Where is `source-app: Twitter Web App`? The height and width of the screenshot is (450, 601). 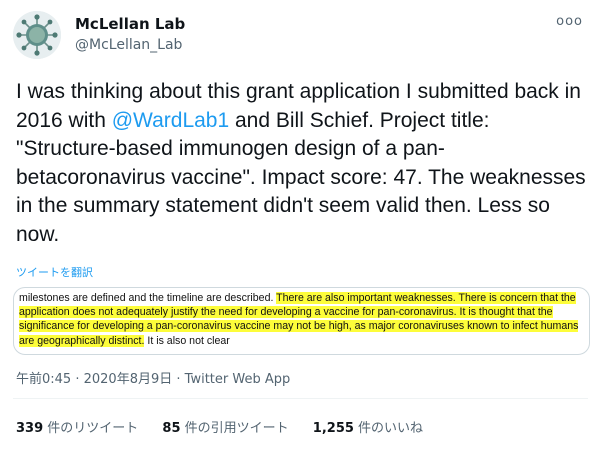 source-app: Twitter Web App is located at coordinates (238, 379).